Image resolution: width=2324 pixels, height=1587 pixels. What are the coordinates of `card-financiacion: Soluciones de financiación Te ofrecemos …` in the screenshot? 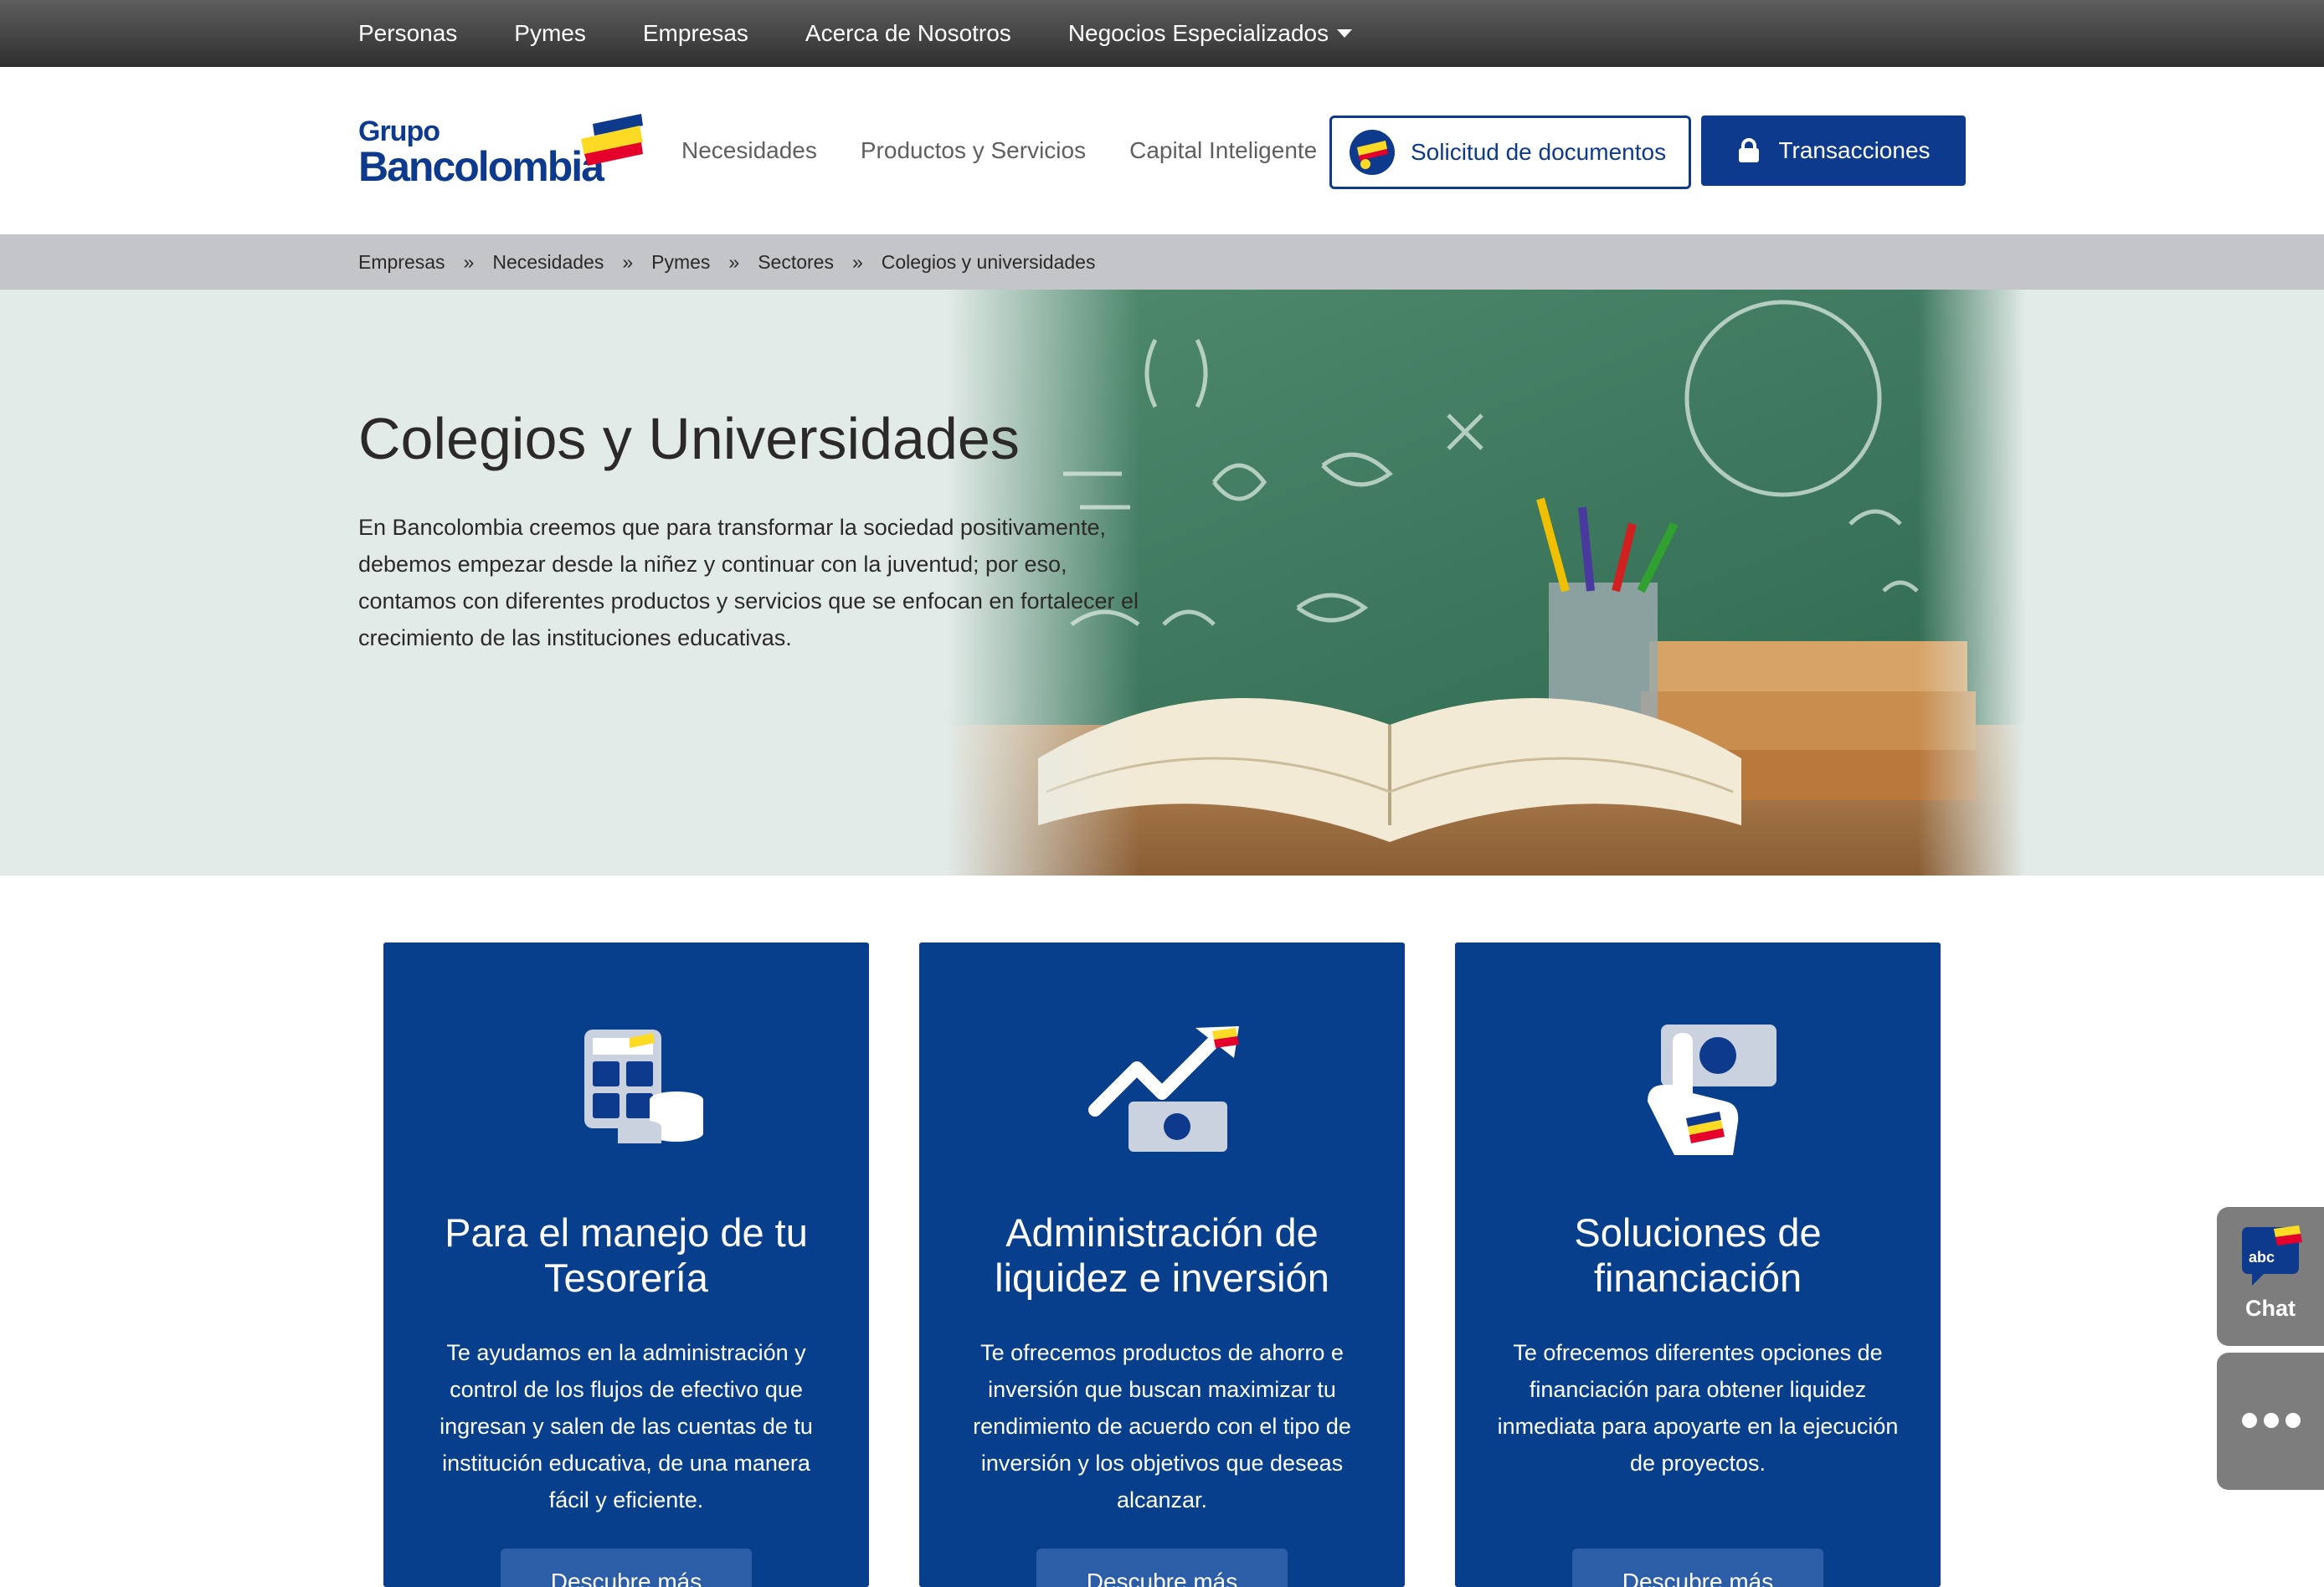 It's located at (1698, 1264).